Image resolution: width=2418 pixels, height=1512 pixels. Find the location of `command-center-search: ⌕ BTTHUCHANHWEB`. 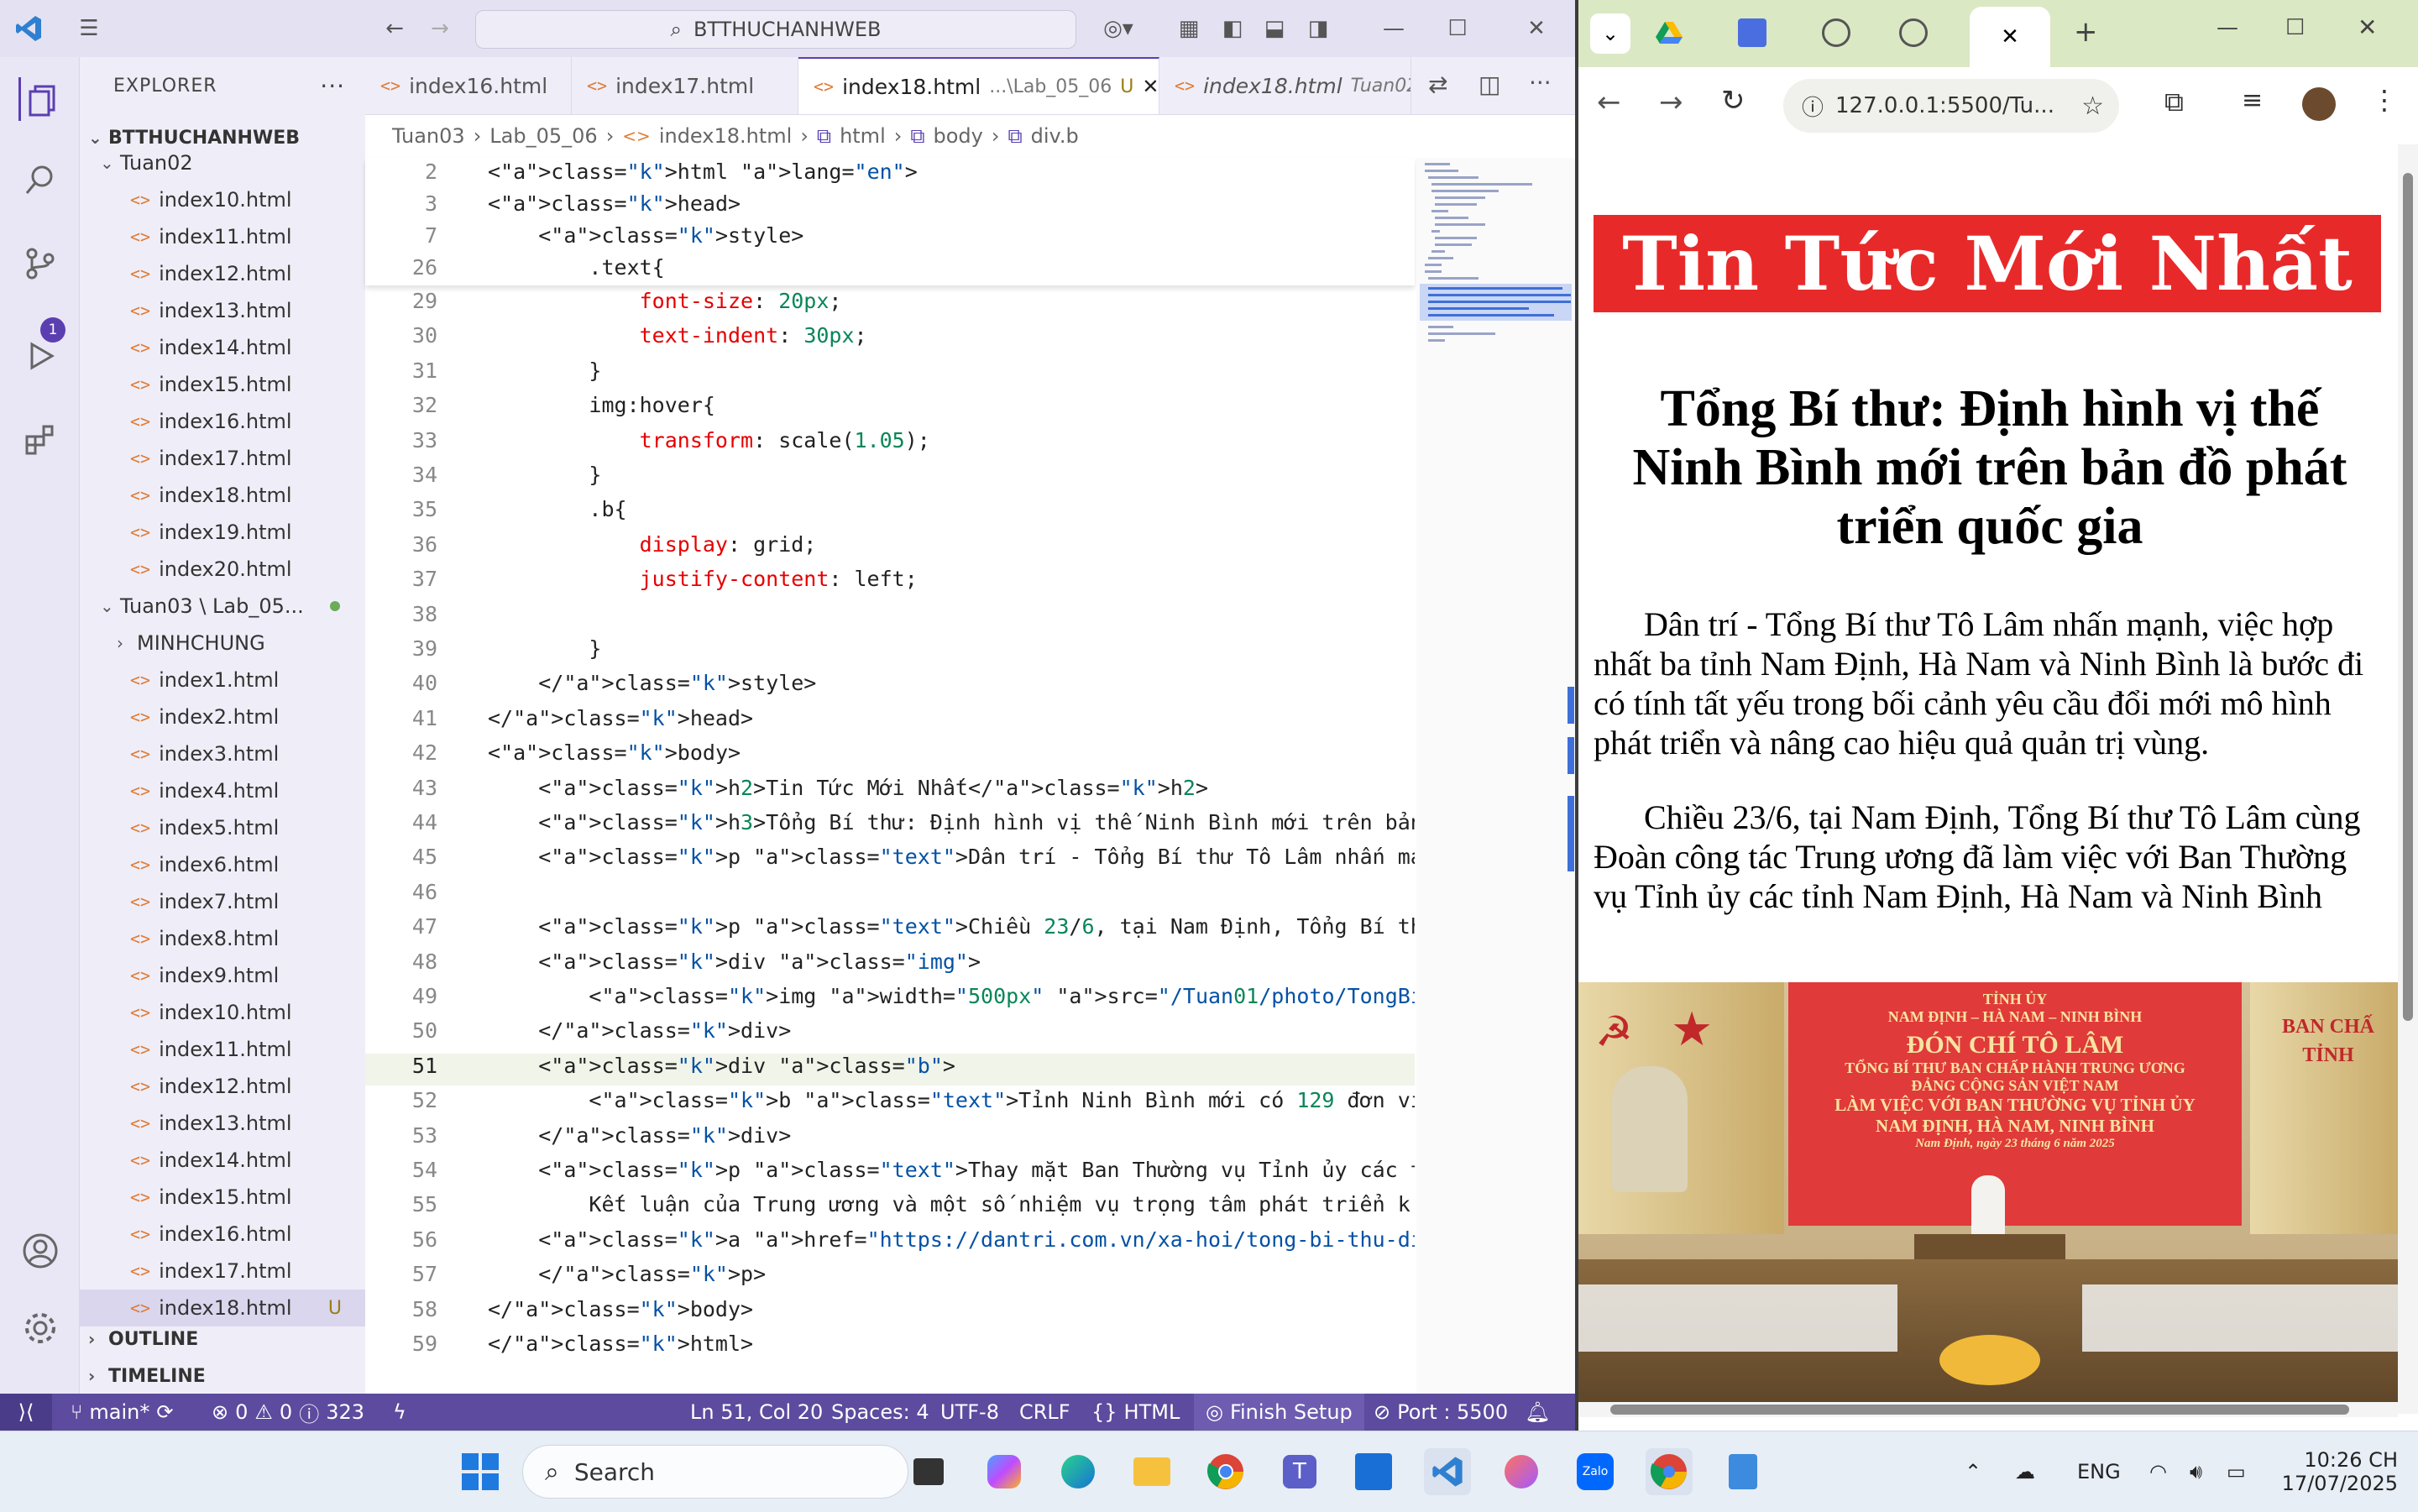

command-center-search: ⌕ BTTHUCHANHWEB is located at coordinates (775, 29).